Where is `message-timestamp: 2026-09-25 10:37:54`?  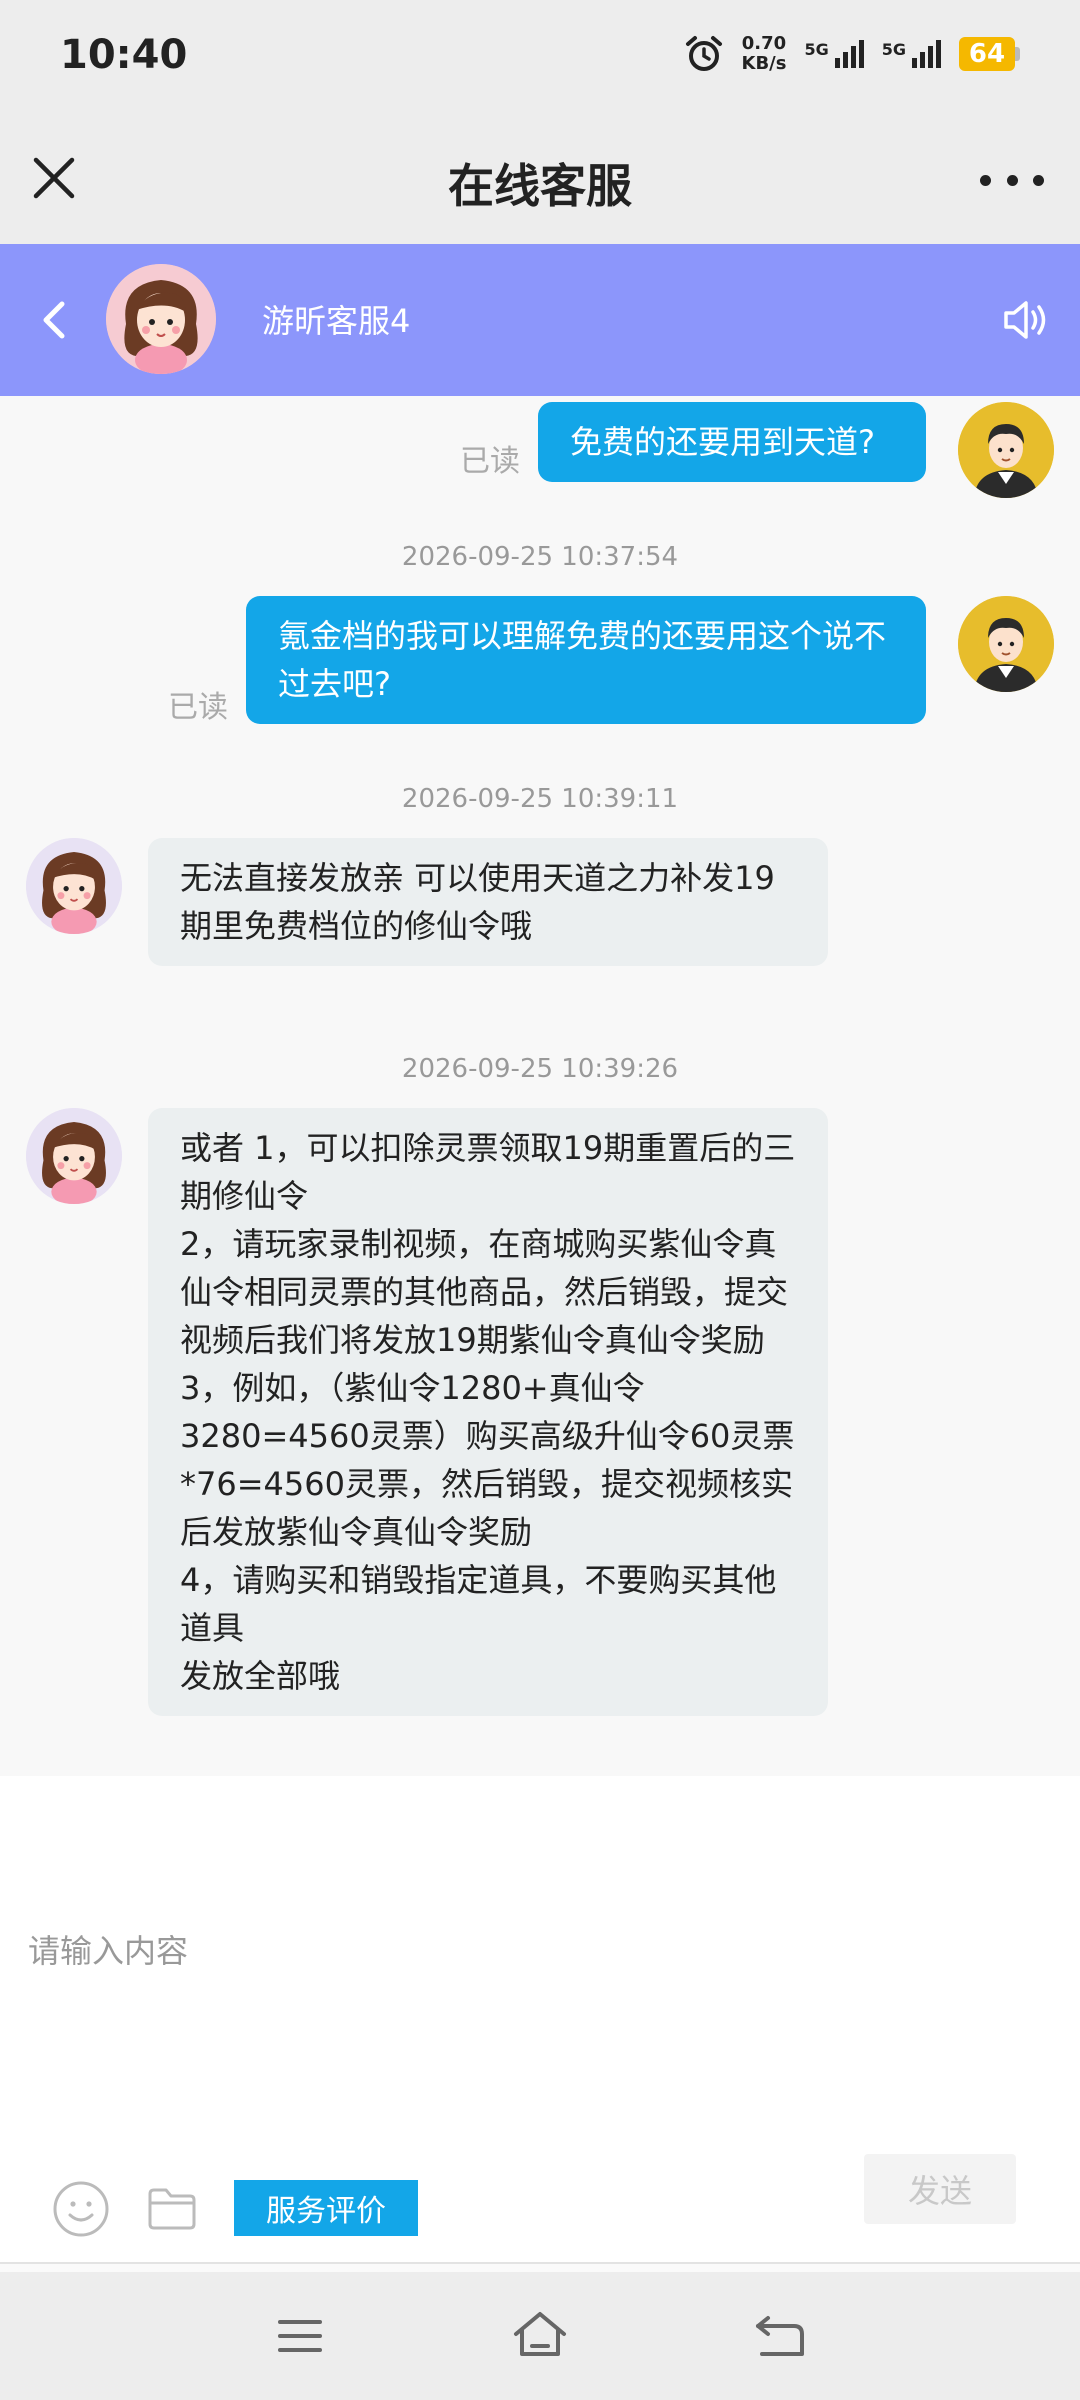
message-timestamp: 2026-09-25 10:37:54 is located at coordinates (540, 557).